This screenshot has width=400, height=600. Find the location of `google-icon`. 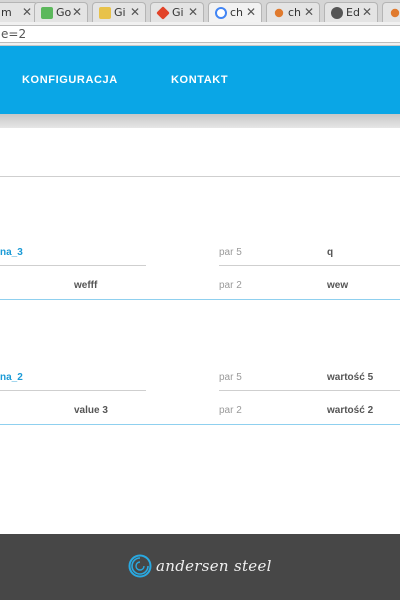

google-icon is located at coordinates (221, 13).